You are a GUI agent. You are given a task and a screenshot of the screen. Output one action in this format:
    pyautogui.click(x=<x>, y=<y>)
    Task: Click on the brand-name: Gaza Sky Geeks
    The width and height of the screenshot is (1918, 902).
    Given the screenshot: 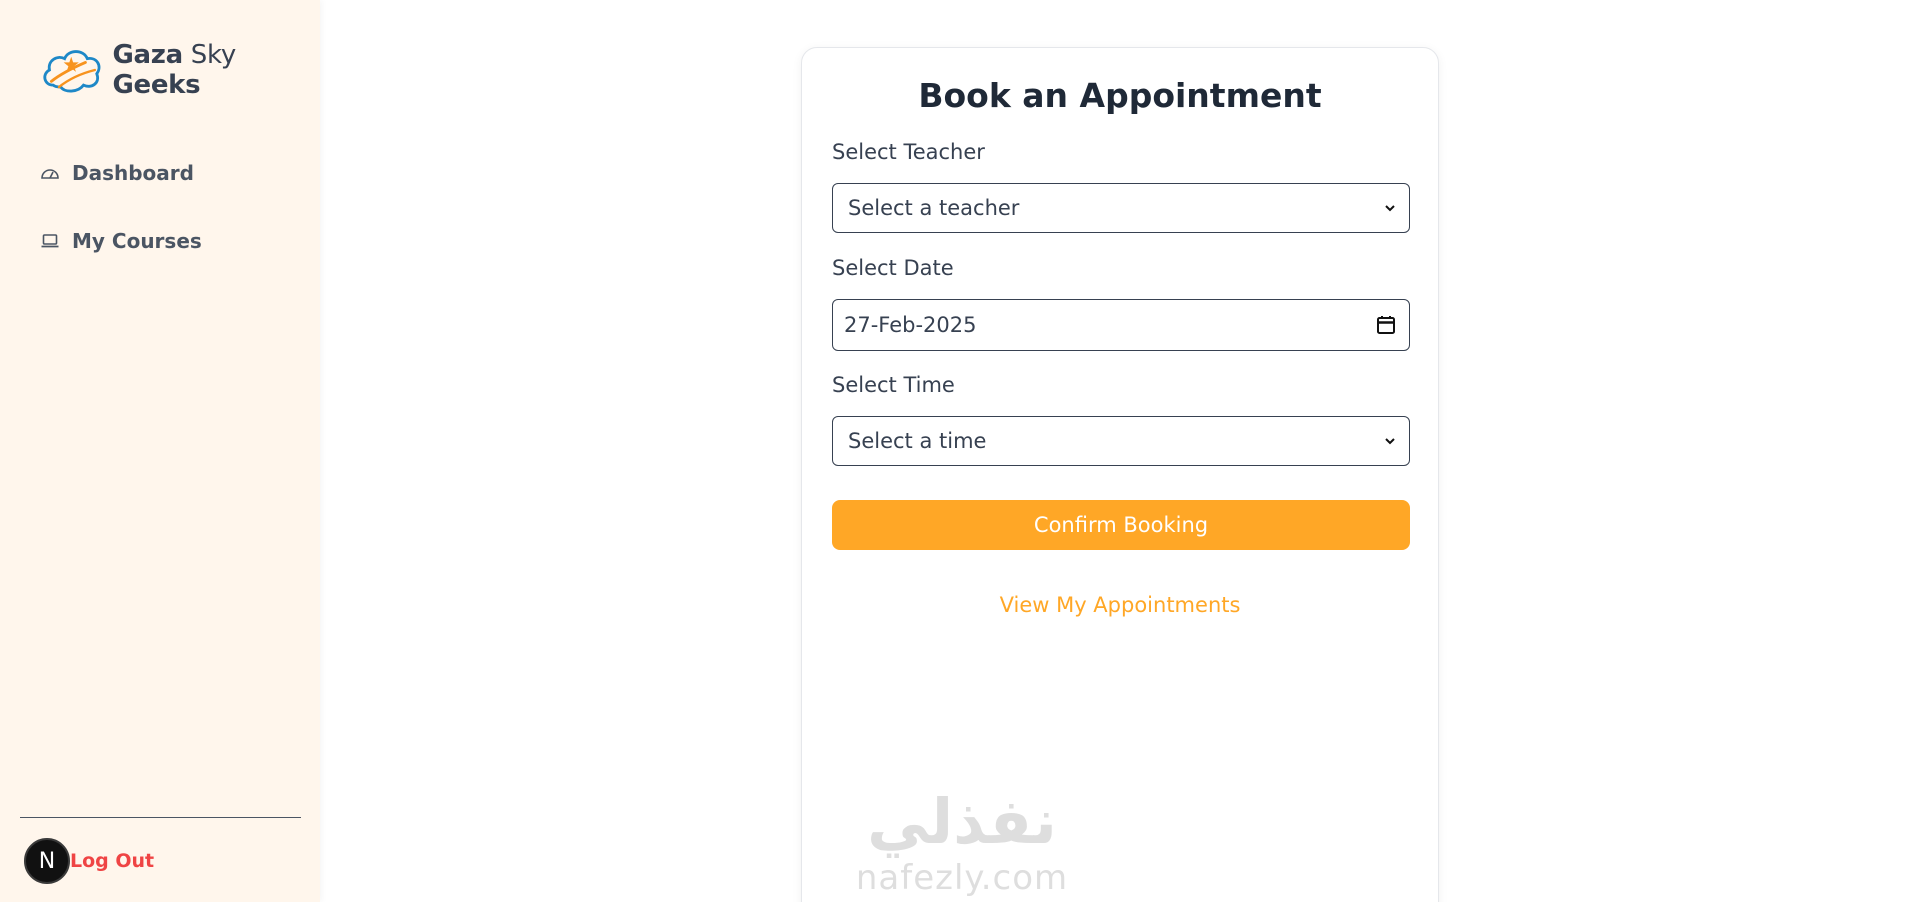 What is the action you would take?
    pyautogui.click(x=216, y=70)
    